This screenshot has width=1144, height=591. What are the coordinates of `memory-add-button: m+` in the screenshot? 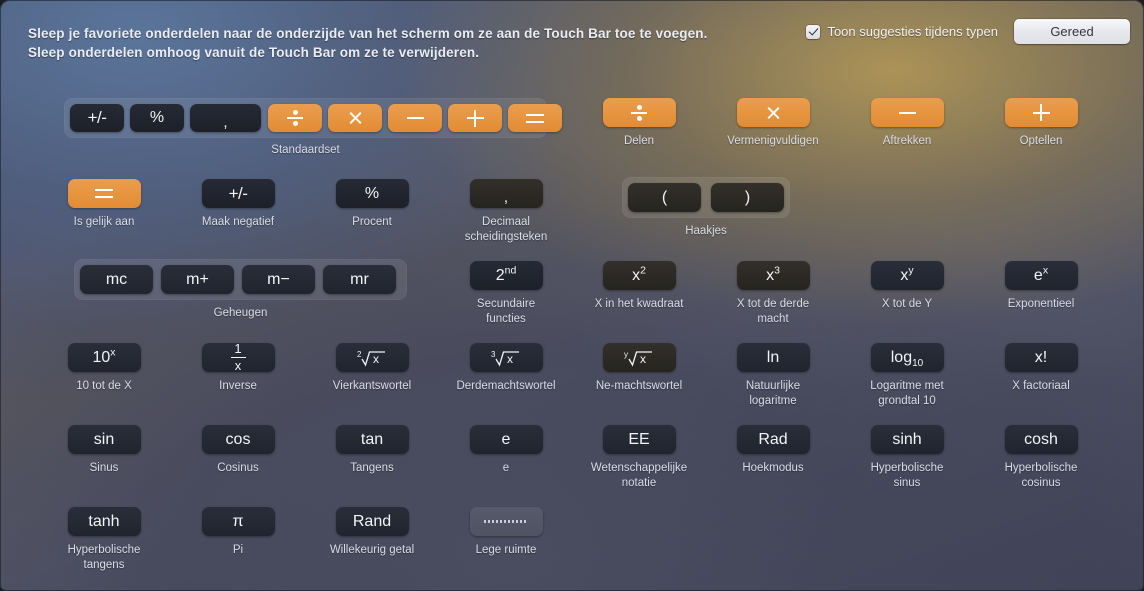 It's located at (197, 279).